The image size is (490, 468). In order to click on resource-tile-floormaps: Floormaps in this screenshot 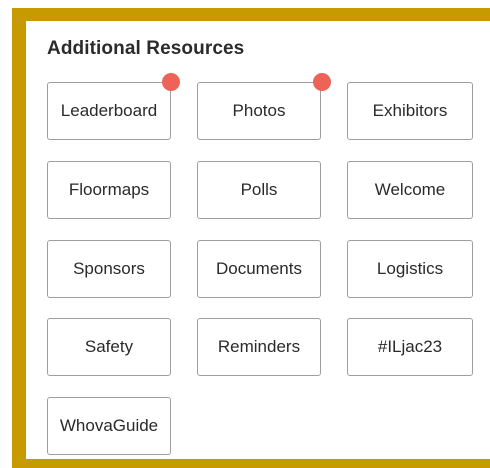, I will do `click(109, 190)`.